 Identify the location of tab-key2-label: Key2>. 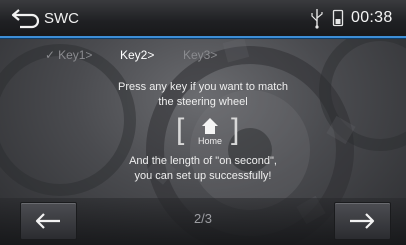
(137, 55).